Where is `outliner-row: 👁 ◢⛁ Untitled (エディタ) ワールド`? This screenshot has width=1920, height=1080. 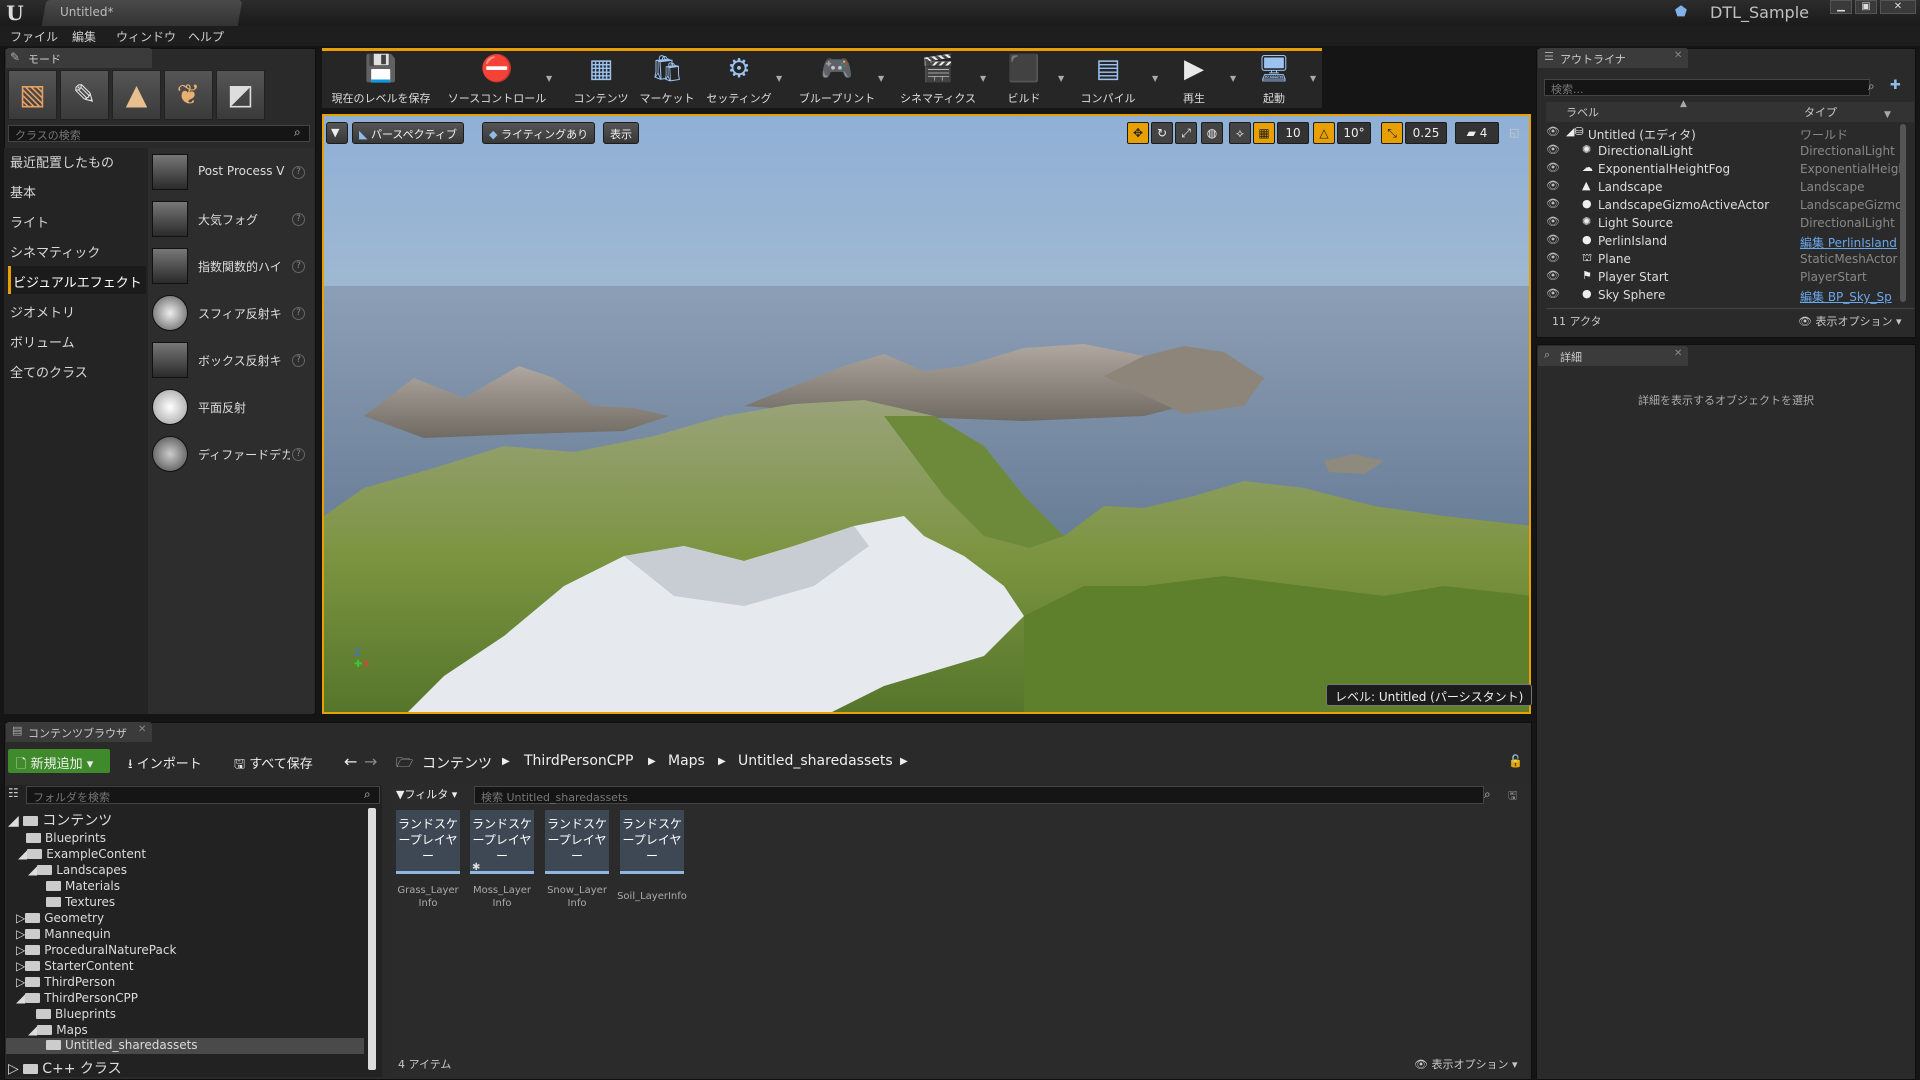
outliner-row: 👁 ◢⛁ Untitled (エディタ) ワールド is located at coordinates (1729, 133).